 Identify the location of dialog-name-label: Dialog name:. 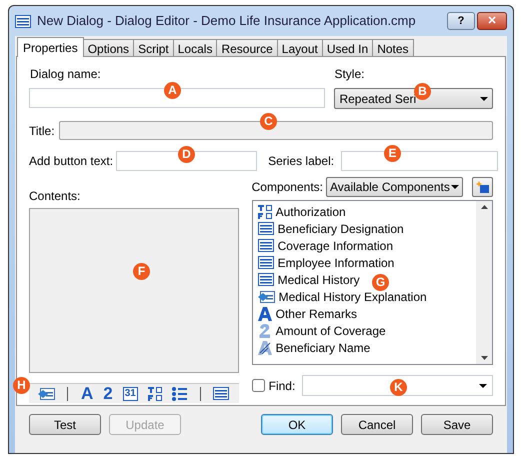
(65, 74).